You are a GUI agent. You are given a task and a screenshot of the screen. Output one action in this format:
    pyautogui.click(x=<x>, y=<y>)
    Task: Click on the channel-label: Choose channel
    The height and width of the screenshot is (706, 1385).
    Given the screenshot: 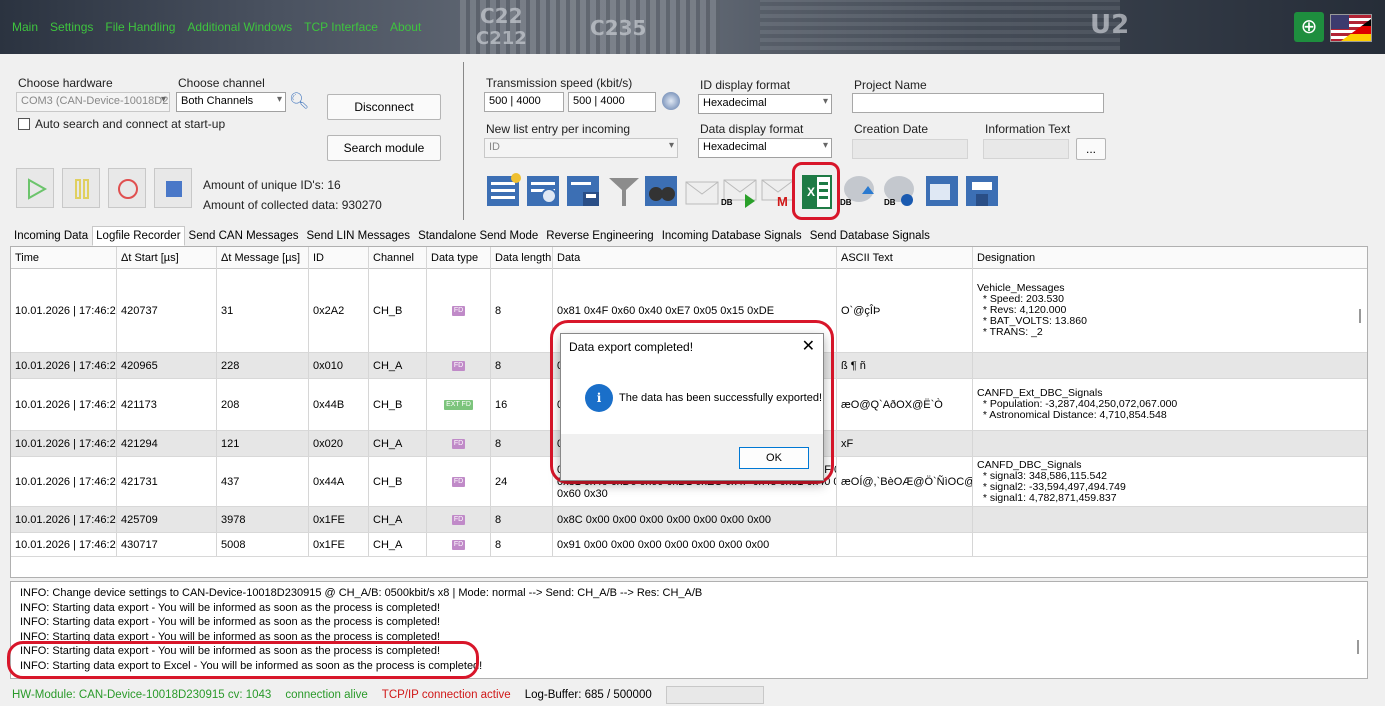 What is the action you would take?
    pyautogui.click(x=221, y=83)
    